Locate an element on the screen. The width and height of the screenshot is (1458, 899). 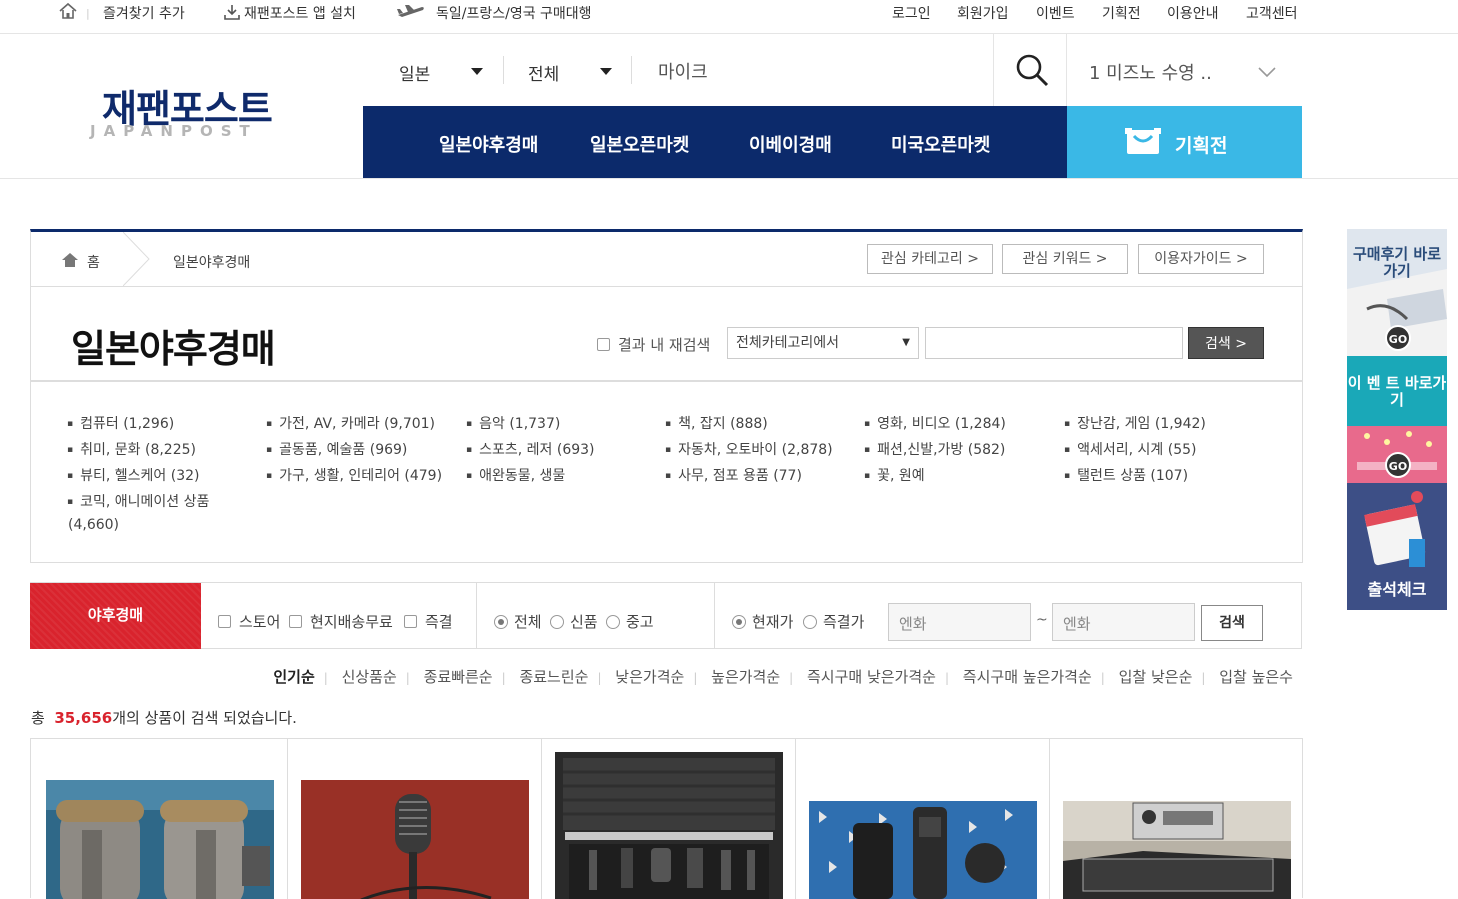
sort-bids-low: 입찰 낮은순 is located at coordinates (1156, 676).